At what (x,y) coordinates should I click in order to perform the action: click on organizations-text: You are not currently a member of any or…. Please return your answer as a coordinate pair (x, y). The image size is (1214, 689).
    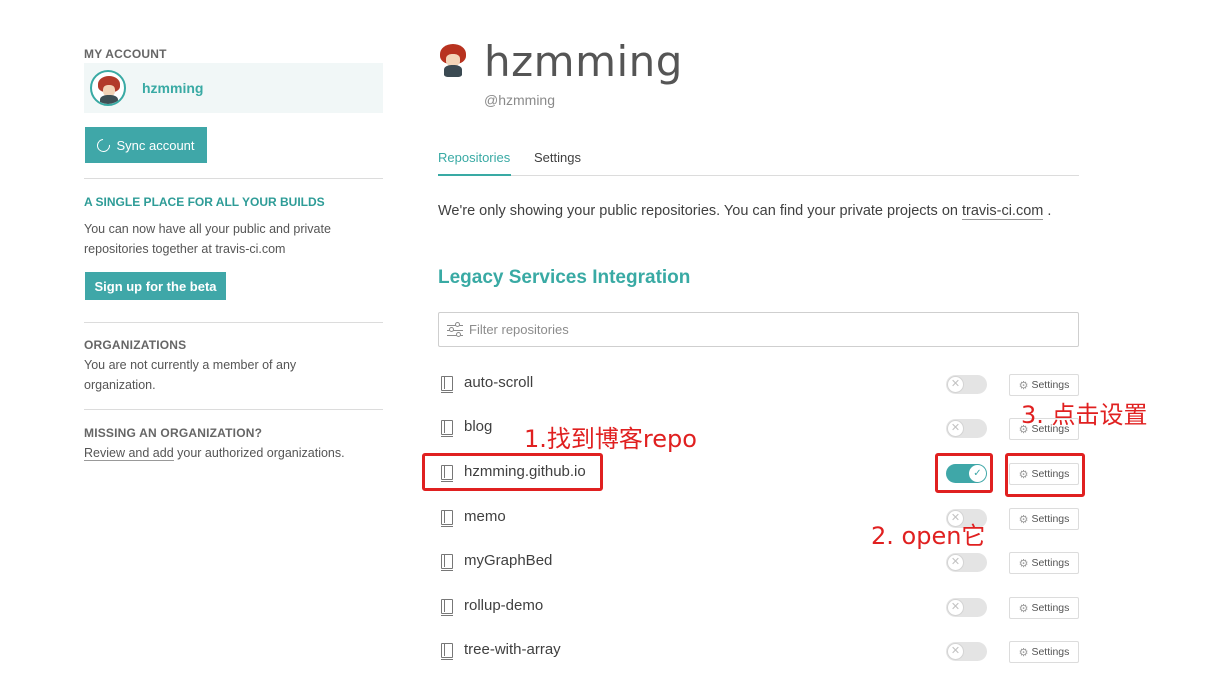
    Looking at the image, I should click on (190, 375).